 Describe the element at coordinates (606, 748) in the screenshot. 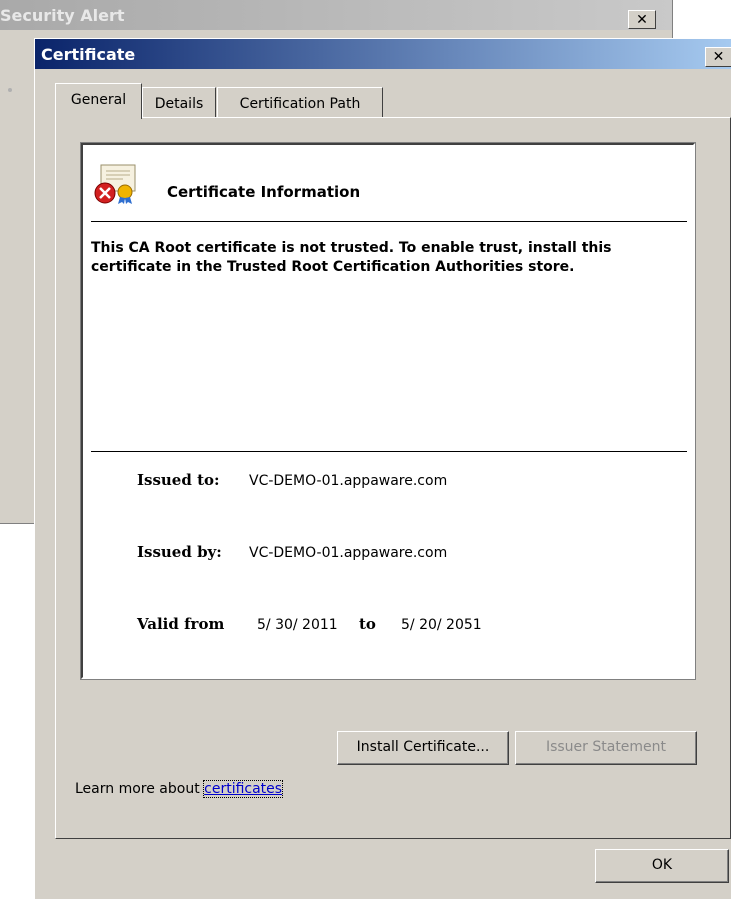

I see `issuer-statement-button: Issuer Statement` at that location.